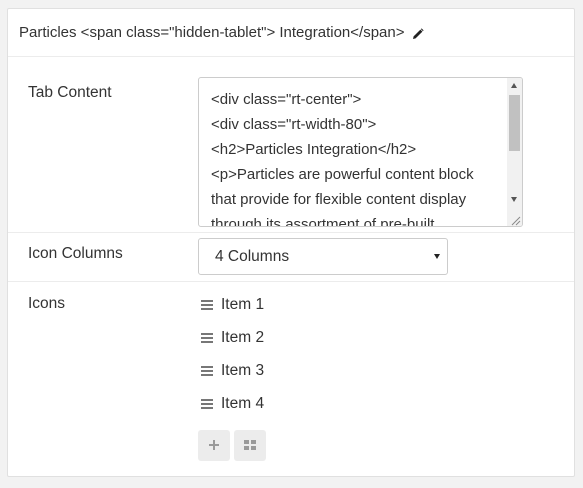  What do you see at coordinates (418, 33) in the screenshot?
I see `pencil-icon` at bounding box center [418, 33].